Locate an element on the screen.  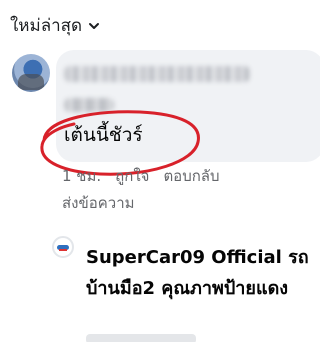
comment-actions: 1 ชม. ถูกใจ ตอบกลับ is located at coordinates (141, 176).